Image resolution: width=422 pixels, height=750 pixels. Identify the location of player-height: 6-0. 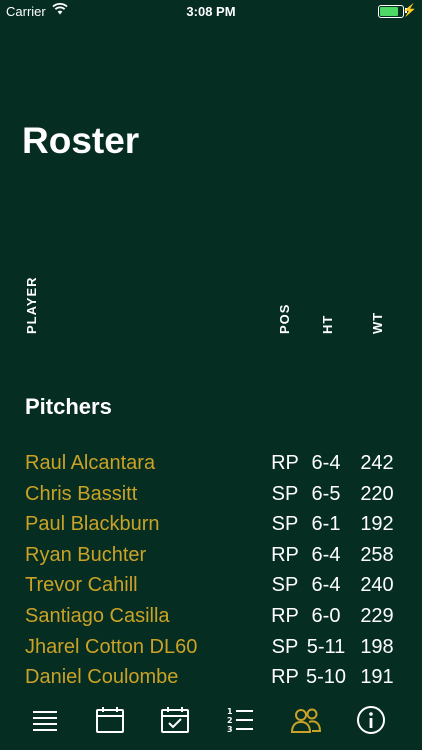
(326, 615).